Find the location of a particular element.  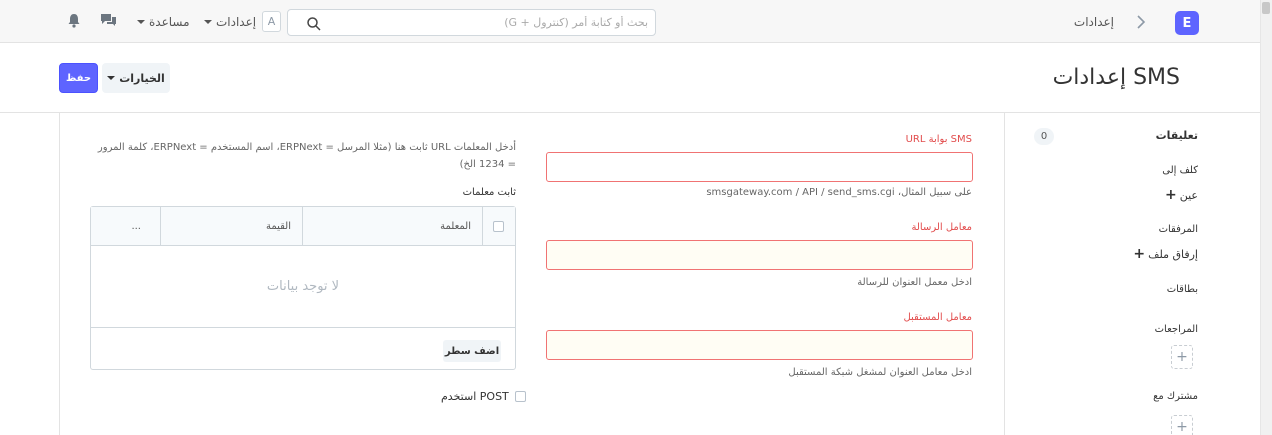

reviews-label: المراجعات is located at coordinates (1176, 329).